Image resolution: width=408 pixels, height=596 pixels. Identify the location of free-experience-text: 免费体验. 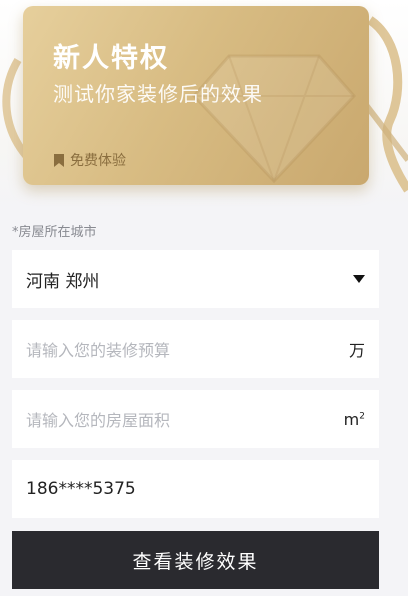
(98, 161).